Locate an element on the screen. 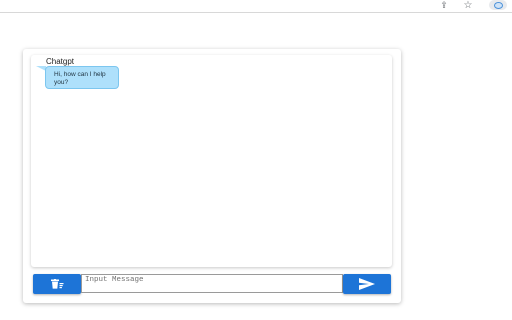 This screenshot has width=512, height=320. clear-chat-button is located at coordinates (57, 284).